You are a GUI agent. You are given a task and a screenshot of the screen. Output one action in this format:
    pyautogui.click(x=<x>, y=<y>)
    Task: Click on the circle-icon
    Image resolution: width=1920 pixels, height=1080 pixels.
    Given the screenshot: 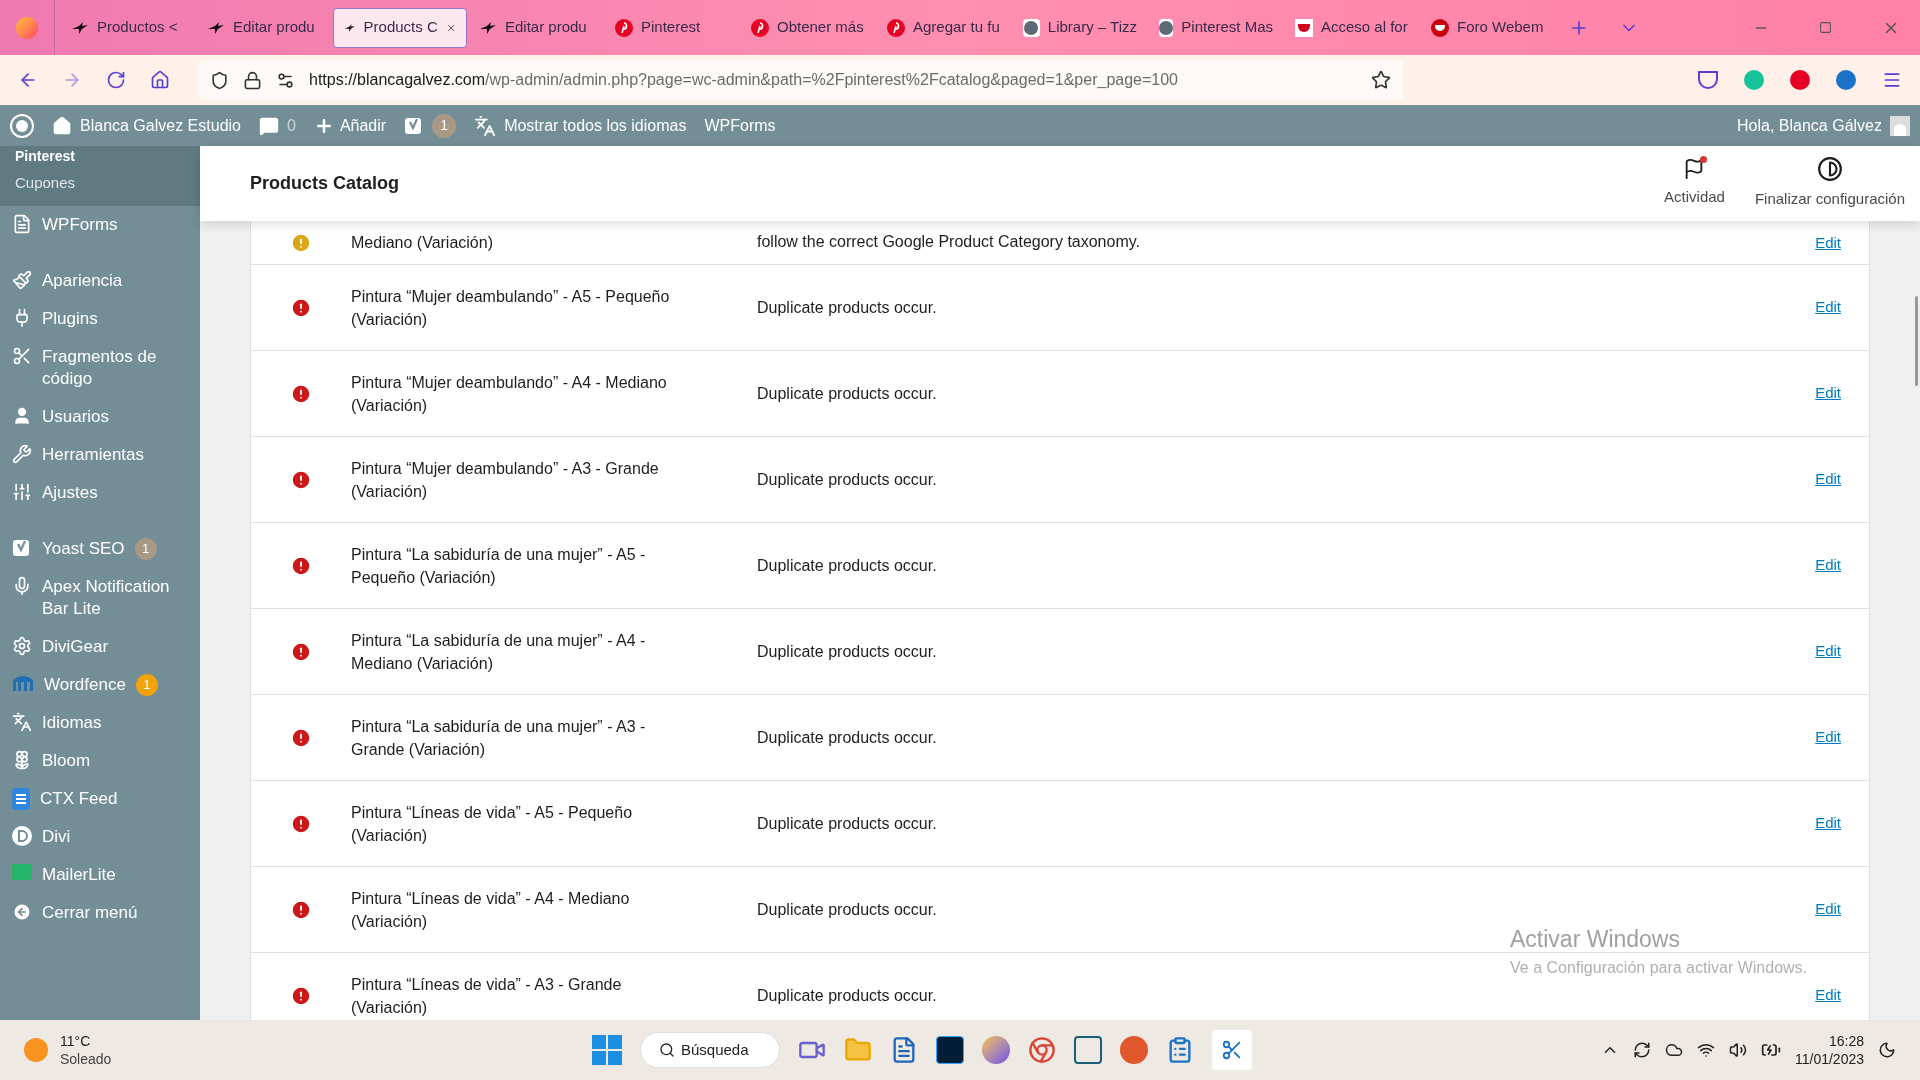 What is the action you would take?
    pyautogui.click(x=1031, y=27)
    